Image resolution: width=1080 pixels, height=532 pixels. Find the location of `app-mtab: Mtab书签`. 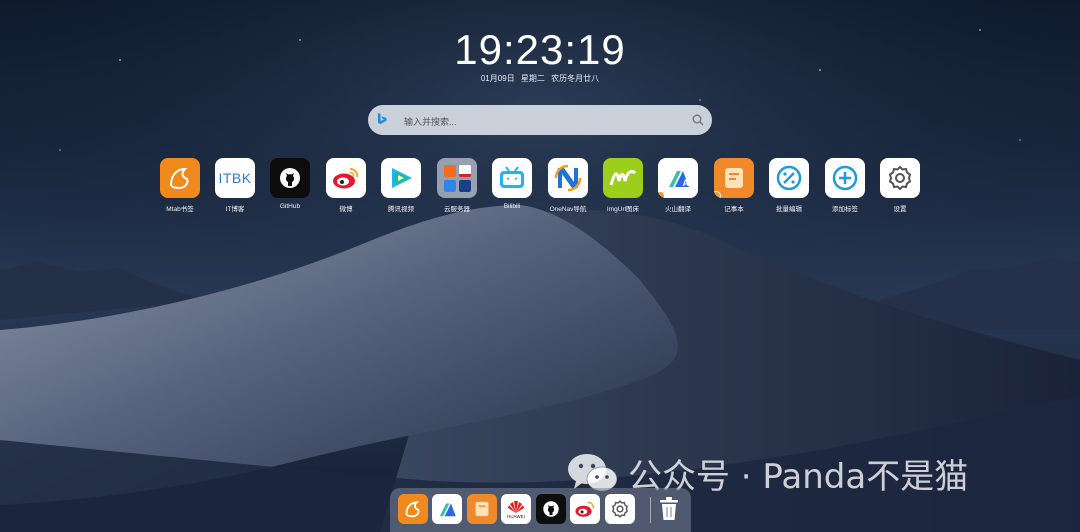

app-mtab: Mtab书签 is located at coordinates (180, 185).